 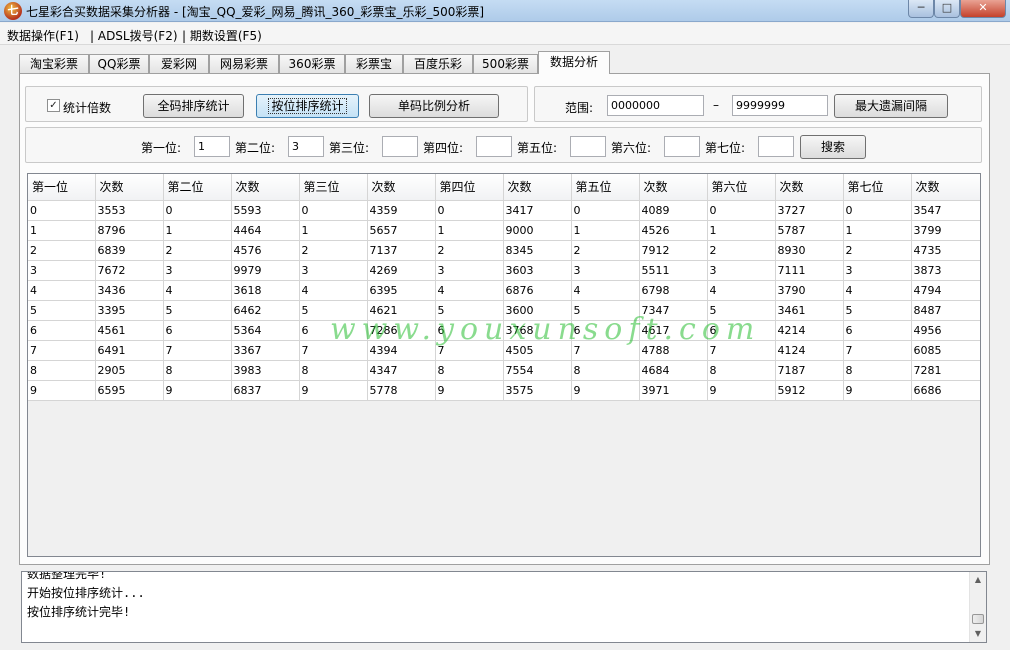 I want to click on tab-500: 500彩票, so click(x=505, y=64).